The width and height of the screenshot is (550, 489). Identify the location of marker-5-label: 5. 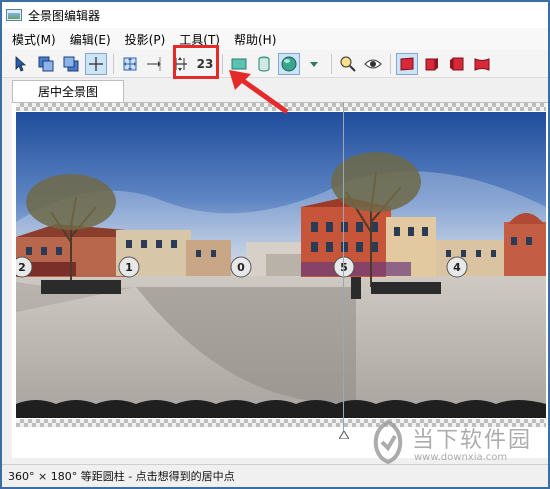
(344, 267).